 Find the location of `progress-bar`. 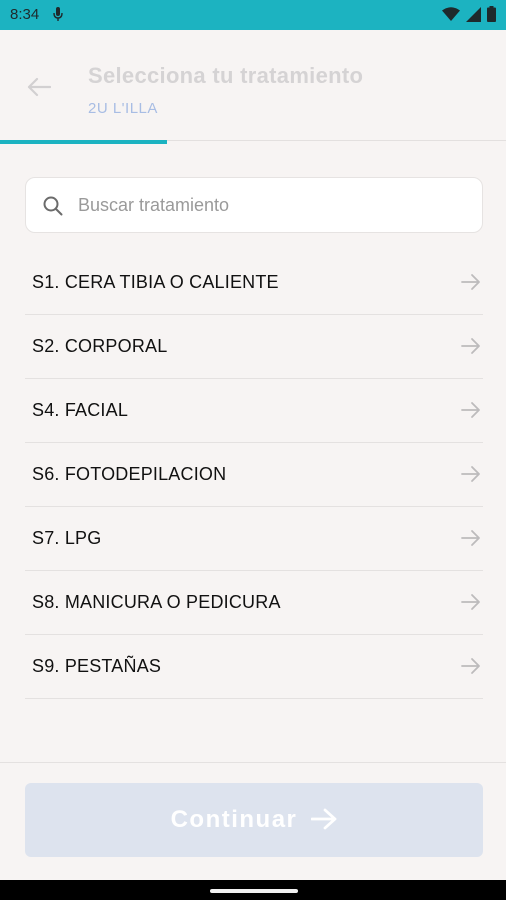

progress-bar is located at coordinates (83, 142).